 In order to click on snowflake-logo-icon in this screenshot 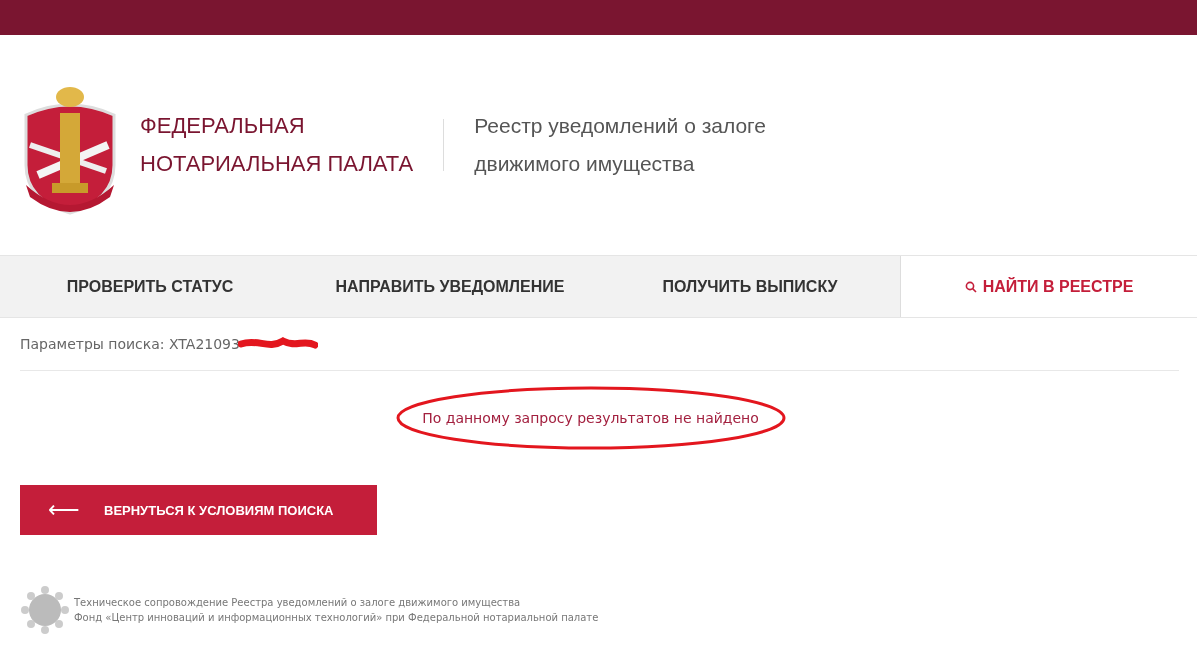, I will do `click(45, 610)`.